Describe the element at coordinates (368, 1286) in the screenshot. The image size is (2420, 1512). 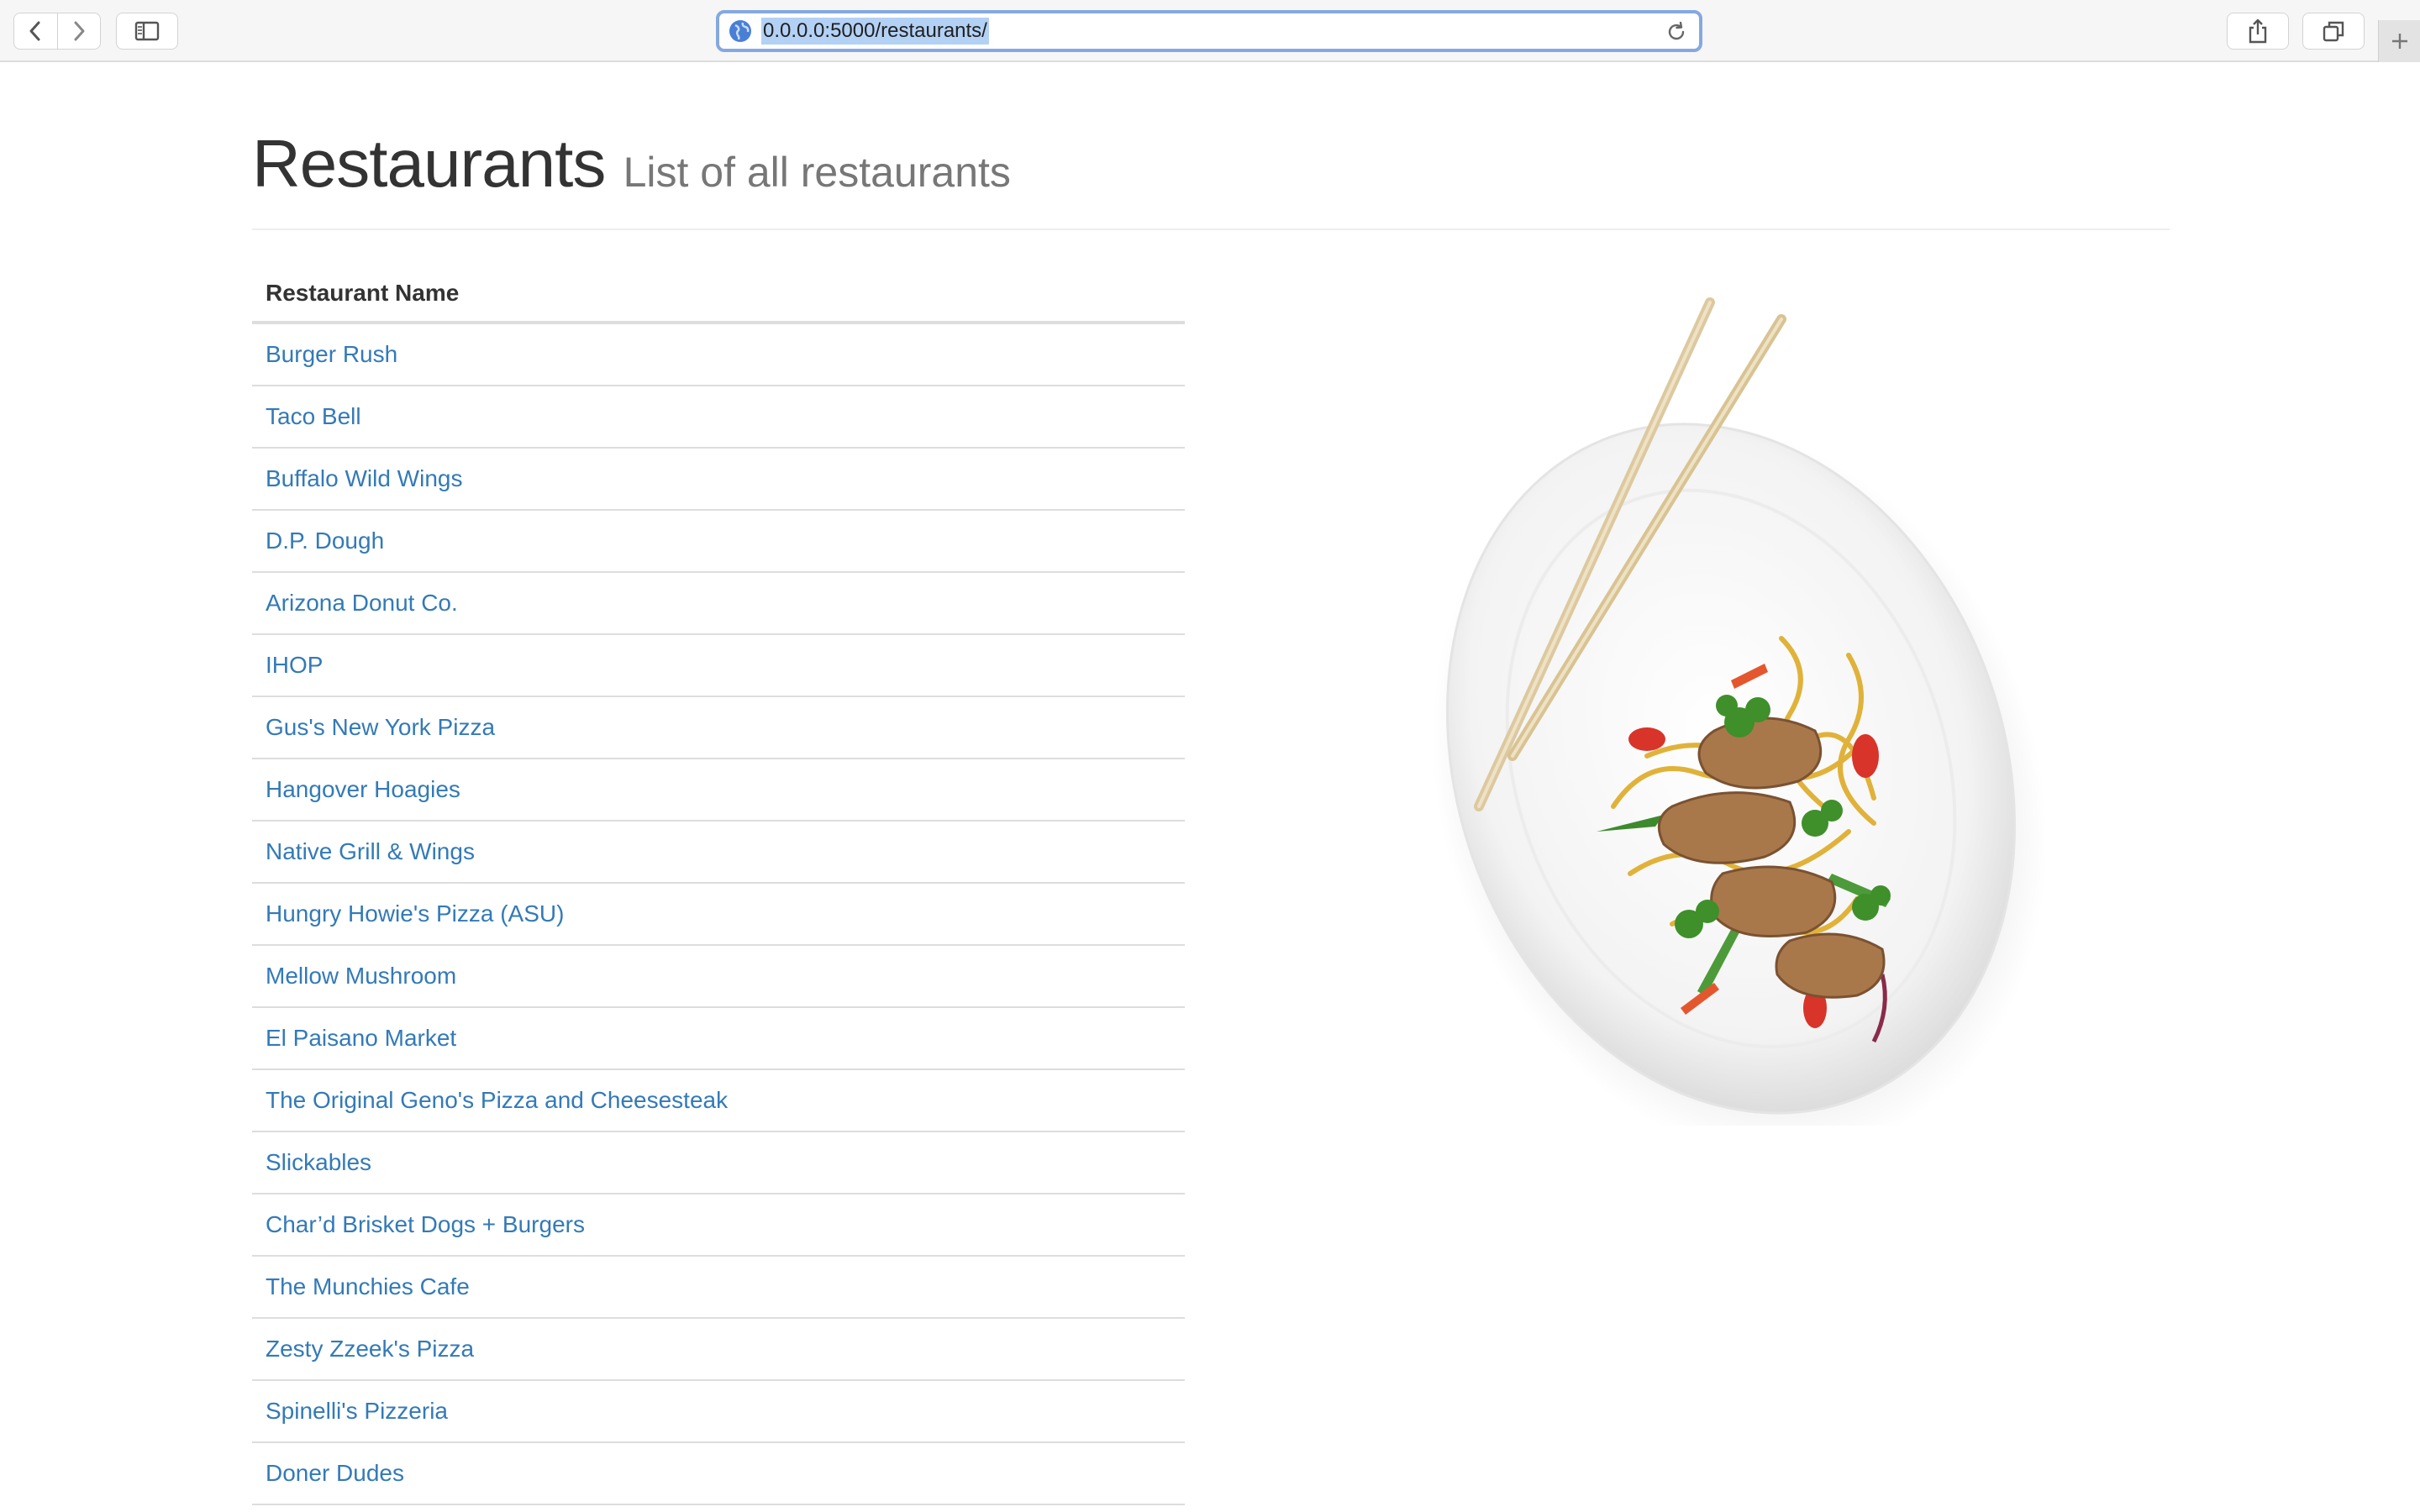
I see `restaurant-link: The Munchies Cafe` at that location.